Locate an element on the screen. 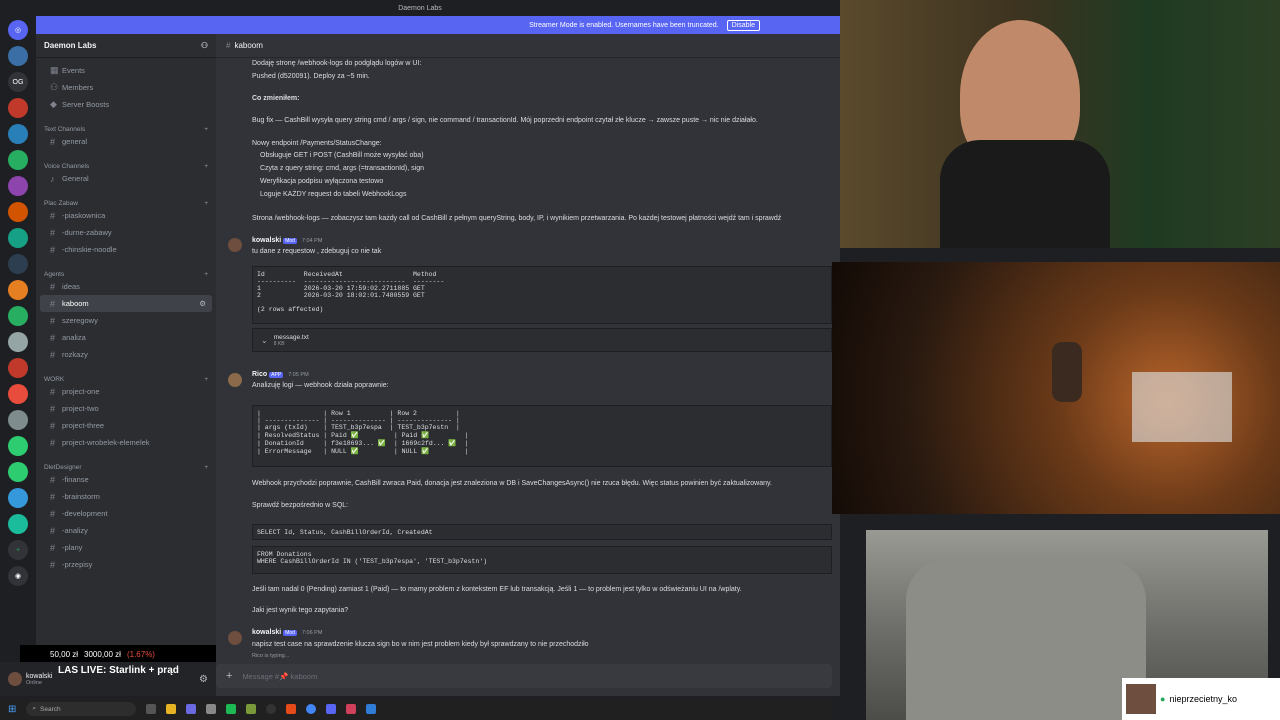 This screenshot has height=720, width=1280. chrome-icon is located at coordinates (311, 709).